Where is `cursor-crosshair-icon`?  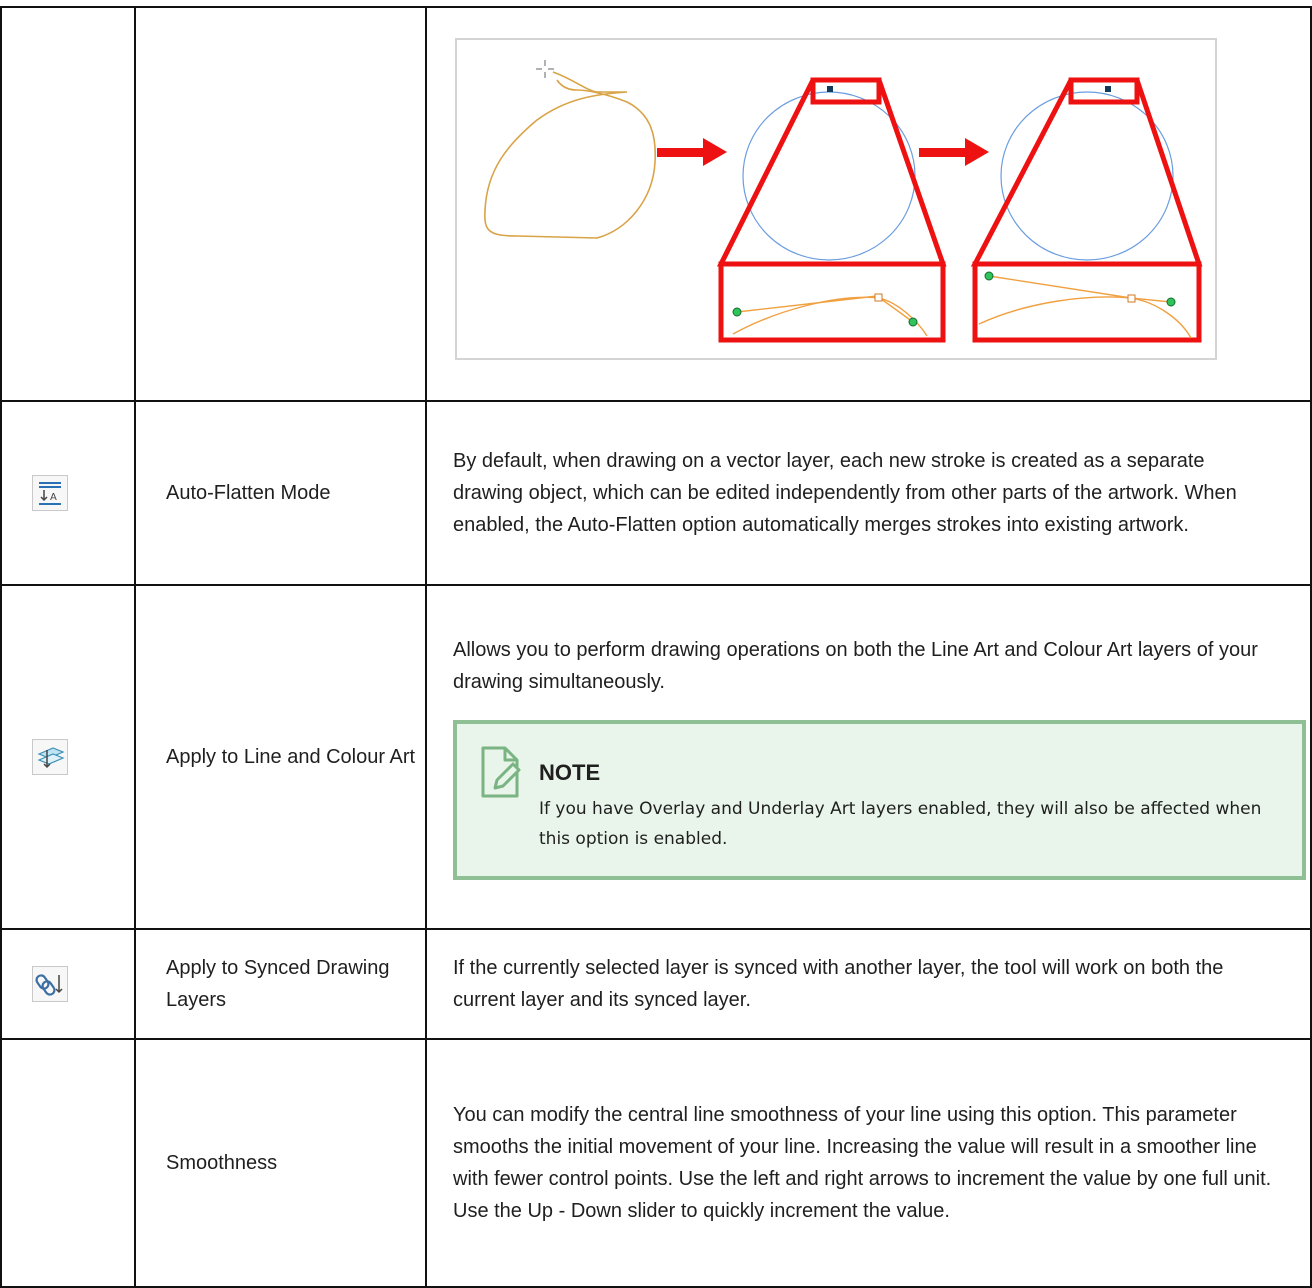 cursor-crosshair-icon is located at coordinates (545, 69).